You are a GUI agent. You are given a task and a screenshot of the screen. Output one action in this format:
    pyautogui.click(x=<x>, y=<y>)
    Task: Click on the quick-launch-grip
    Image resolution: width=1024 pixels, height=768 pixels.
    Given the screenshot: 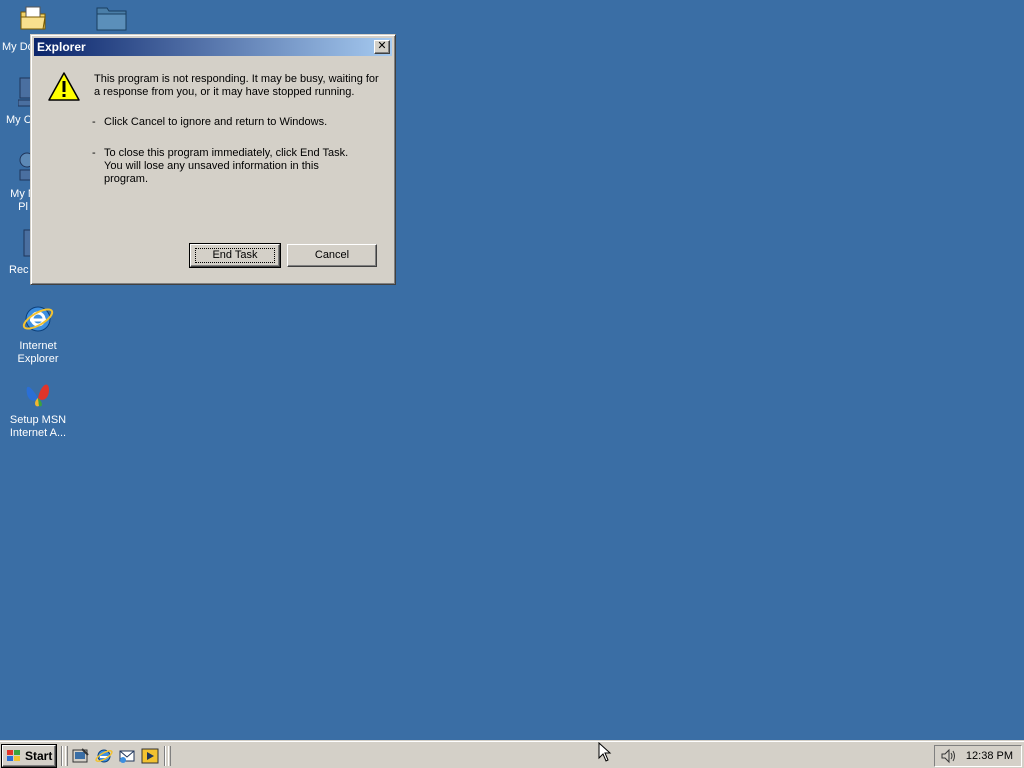 What is the action you would take?
    pyautogui.click(x=66, y=756)
    